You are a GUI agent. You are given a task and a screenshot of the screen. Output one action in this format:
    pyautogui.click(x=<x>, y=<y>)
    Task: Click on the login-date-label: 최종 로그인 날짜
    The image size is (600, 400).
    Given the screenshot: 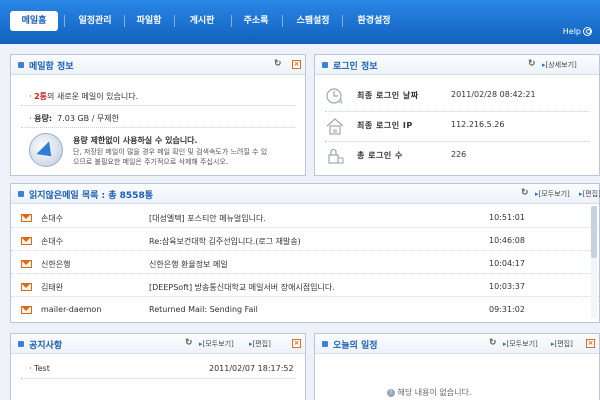 What is the action you would take?
    pyautogui.click(x=388, y=95)
    